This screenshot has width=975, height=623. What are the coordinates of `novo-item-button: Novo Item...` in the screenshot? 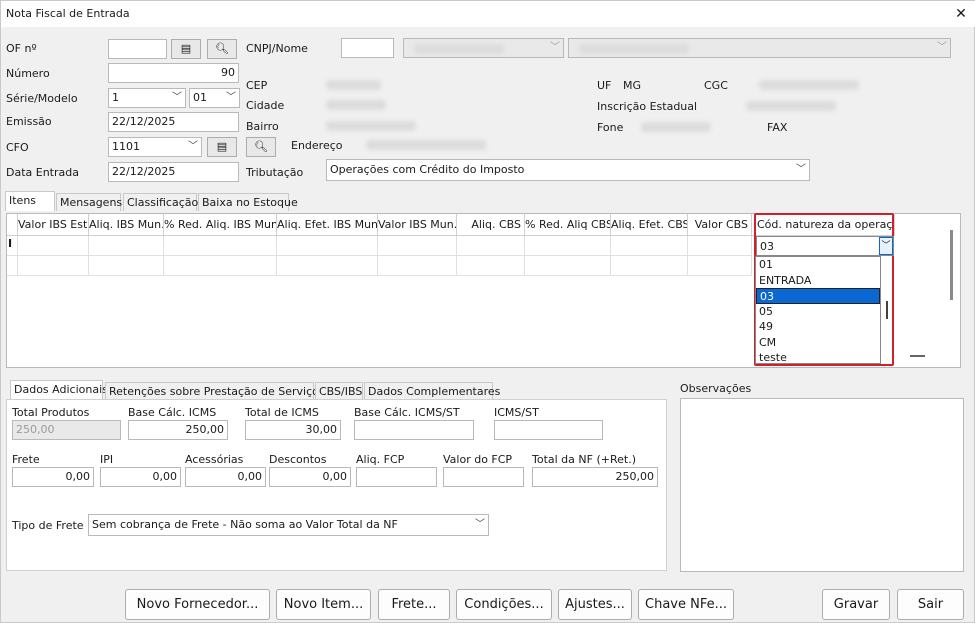 It's located at (323, 604).